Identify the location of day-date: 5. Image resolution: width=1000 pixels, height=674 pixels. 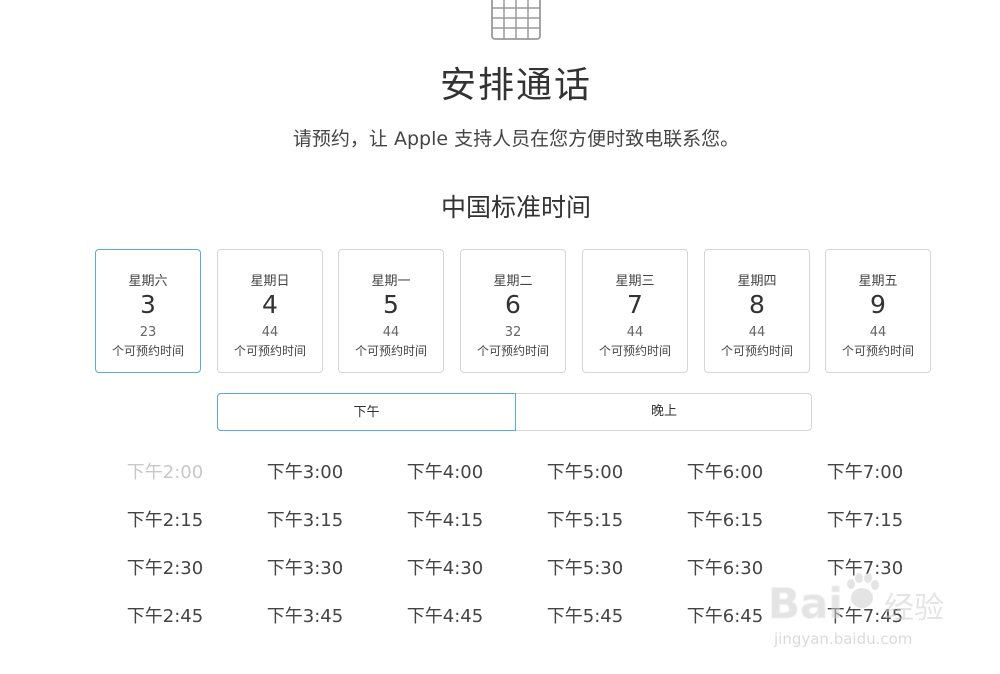
(391, 304).